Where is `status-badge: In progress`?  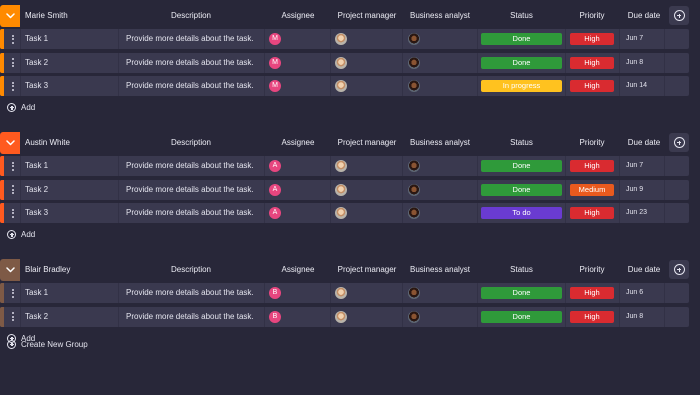 status-badge: In progress is located at coordinates (521, 86).